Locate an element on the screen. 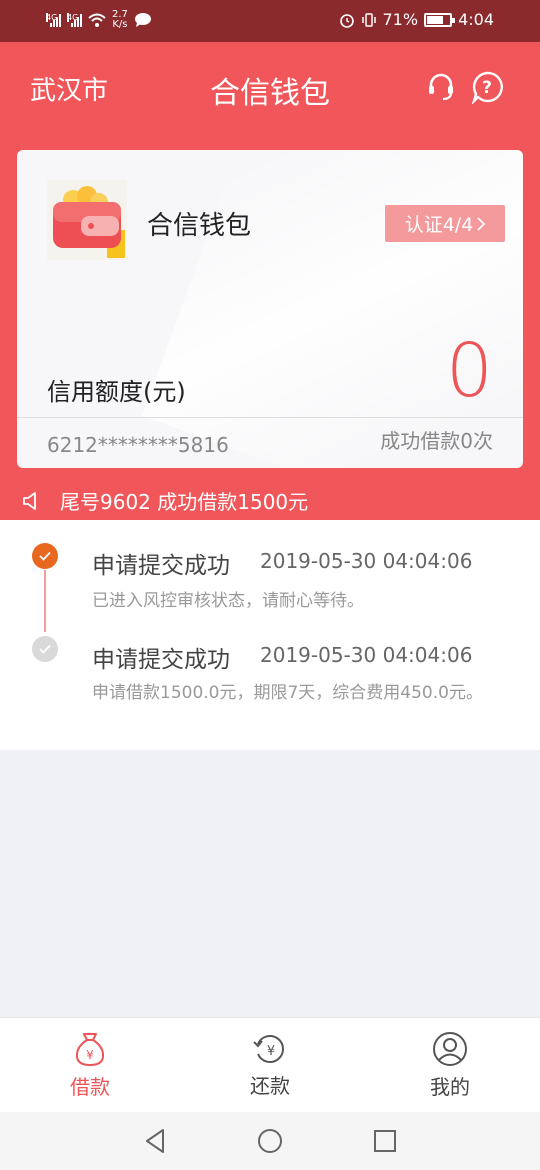 This screenshot has height=1170, width=540. credit-limit-value: 0 is located at coordinates (469, 371).